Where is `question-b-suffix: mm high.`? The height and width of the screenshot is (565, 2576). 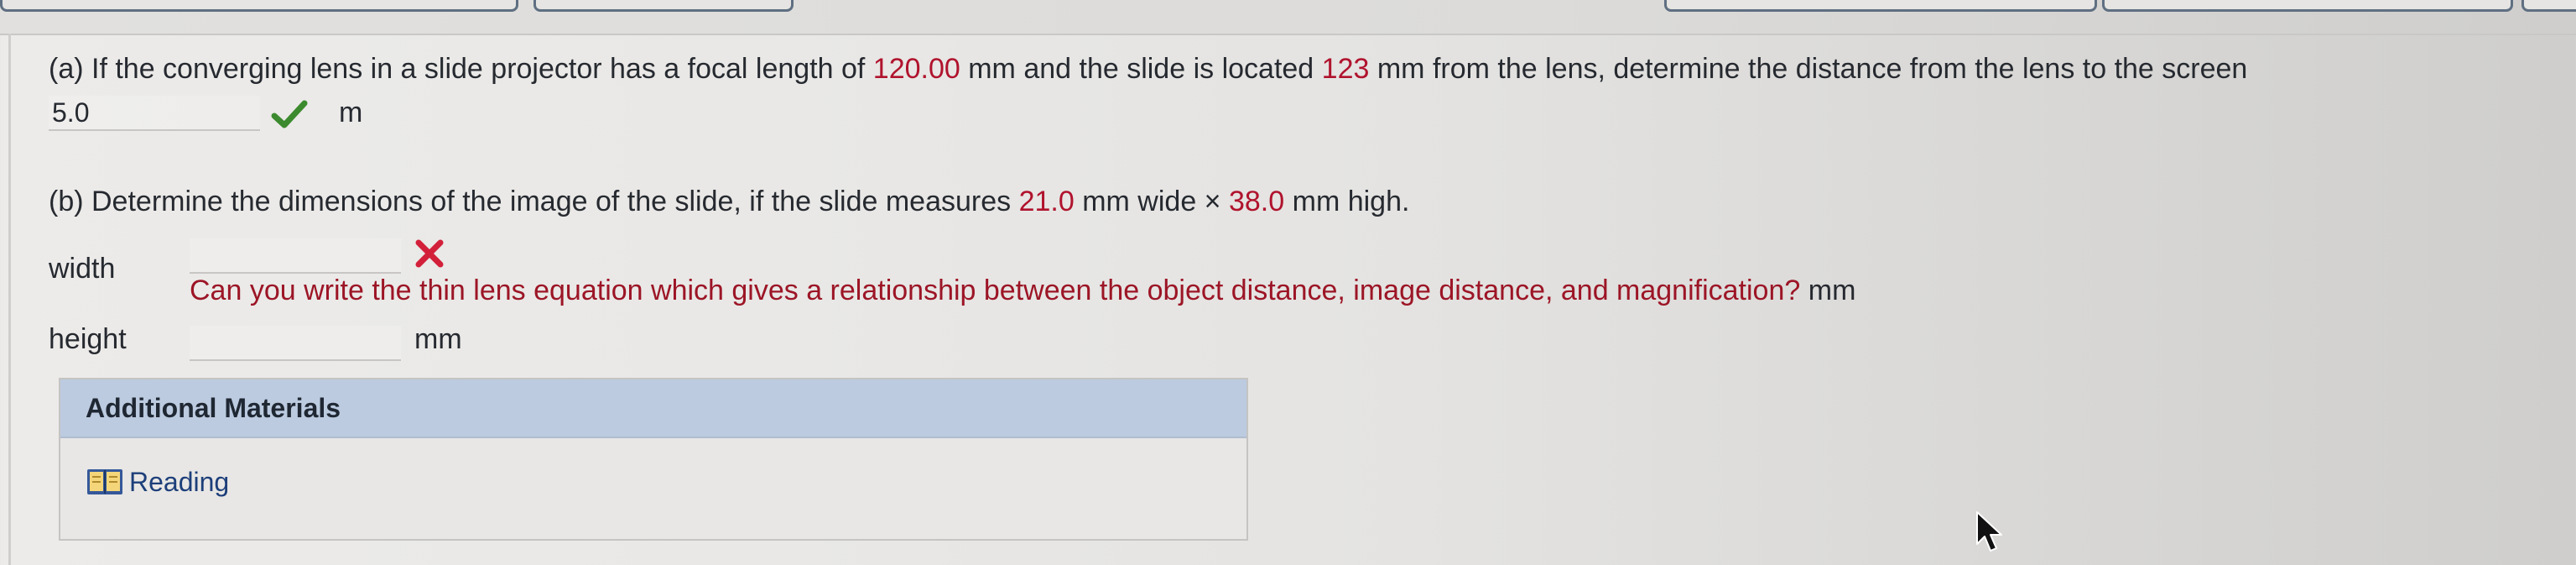 question-b-suffix: mm high. is located at coordinates (1347, 201).